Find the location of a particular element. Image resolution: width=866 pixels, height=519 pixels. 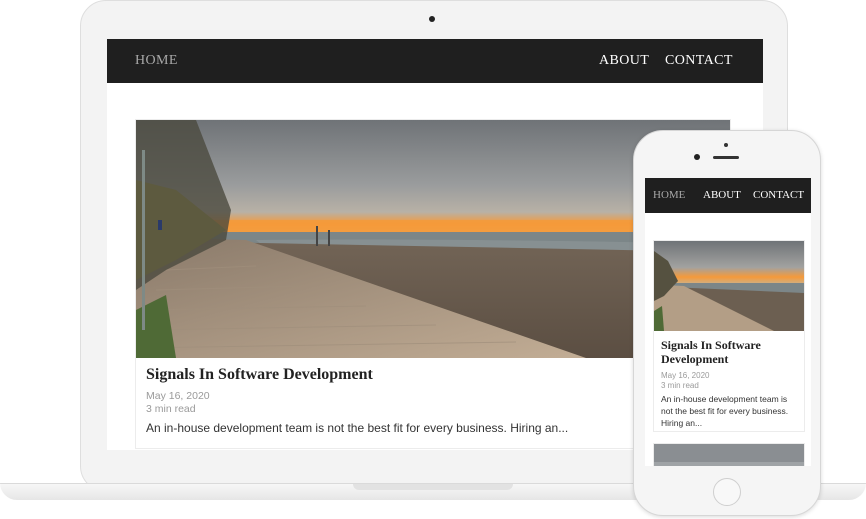

phone-sensor is located at coordinates (726, 145).